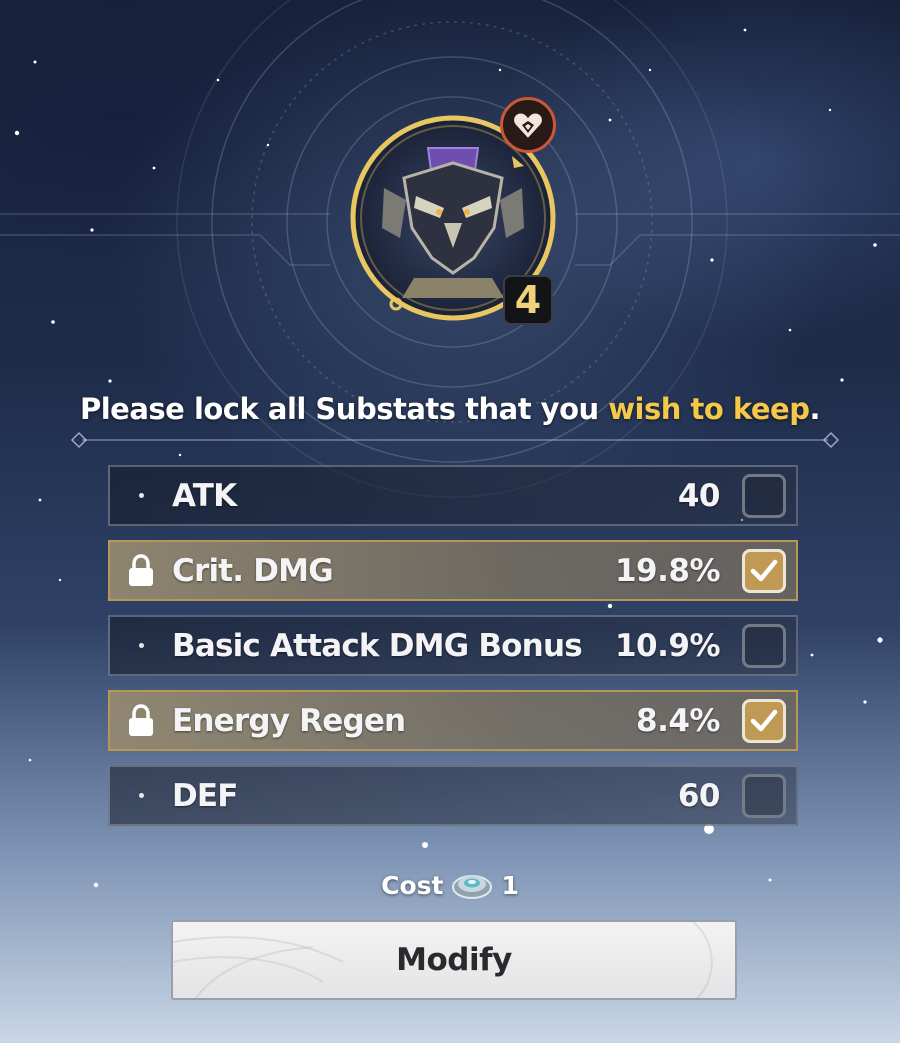 Image resolution: width=900 pixels, height=1043 pixels. What do you see at coordinates (455, 440) in the screenshot?
I see `ornament-divider` at bounding box center [455, 440].